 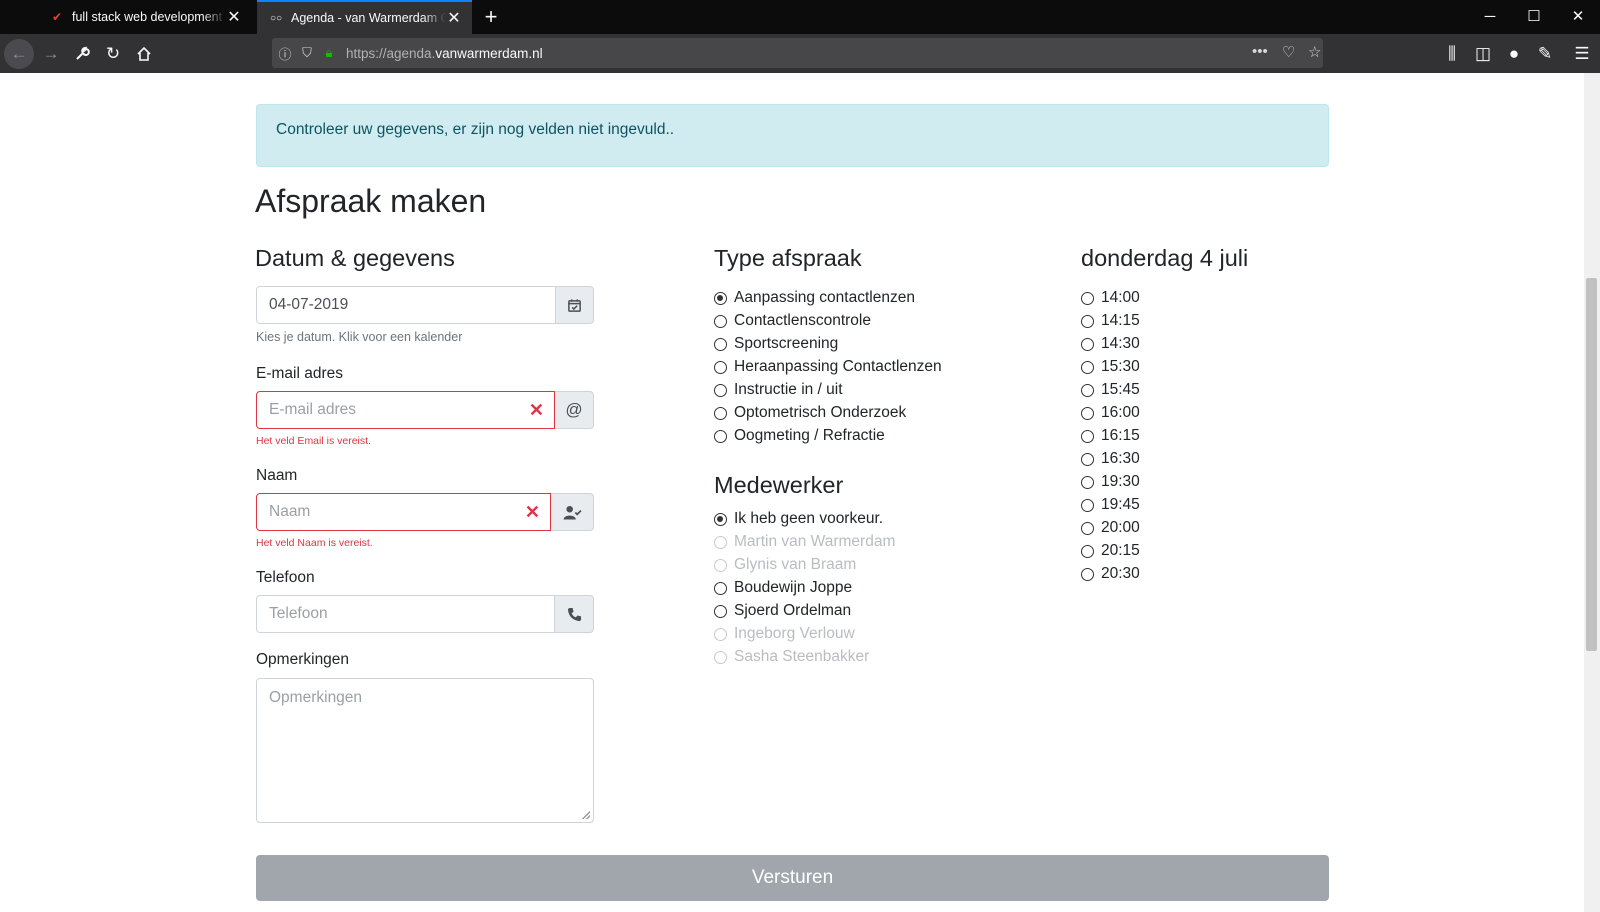 What do you see at coordinates (1110, 344) in the screenshot?
I see `time-slot-radio: 14:30` at bounding box center [1110, 344].